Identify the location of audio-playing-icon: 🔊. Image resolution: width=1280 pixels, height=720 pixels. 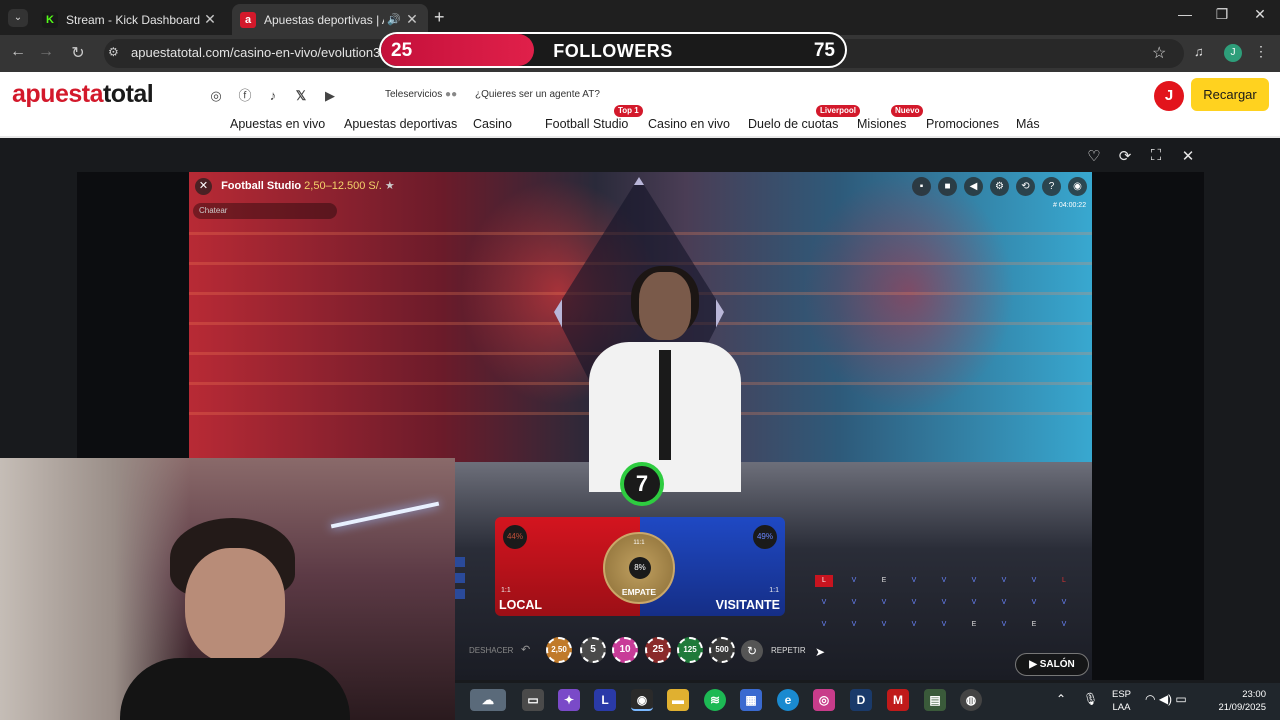
(394, 19).